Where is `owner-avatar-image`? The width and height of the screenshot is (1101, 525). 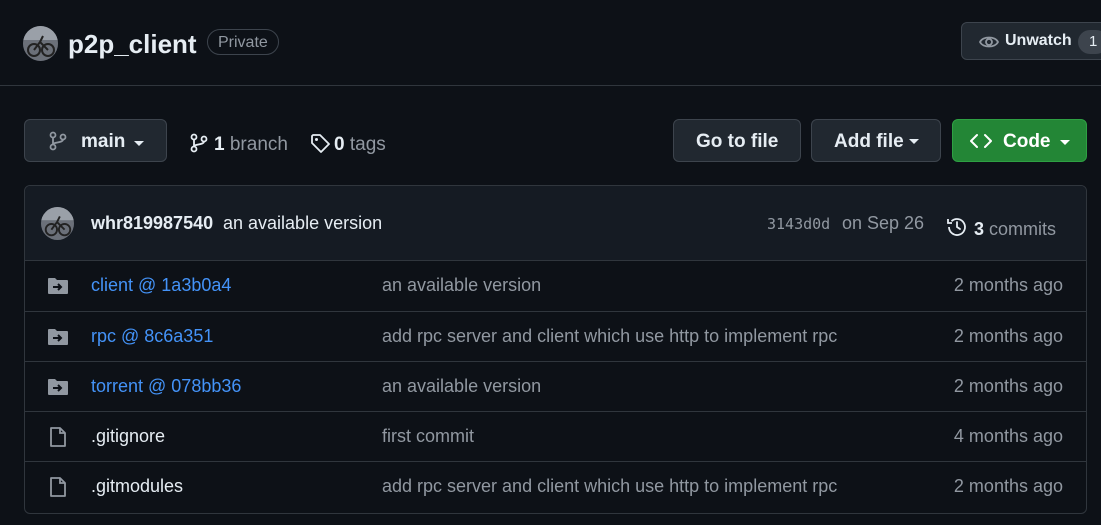
owner-avatar-image is located at coordinates (40, 43).